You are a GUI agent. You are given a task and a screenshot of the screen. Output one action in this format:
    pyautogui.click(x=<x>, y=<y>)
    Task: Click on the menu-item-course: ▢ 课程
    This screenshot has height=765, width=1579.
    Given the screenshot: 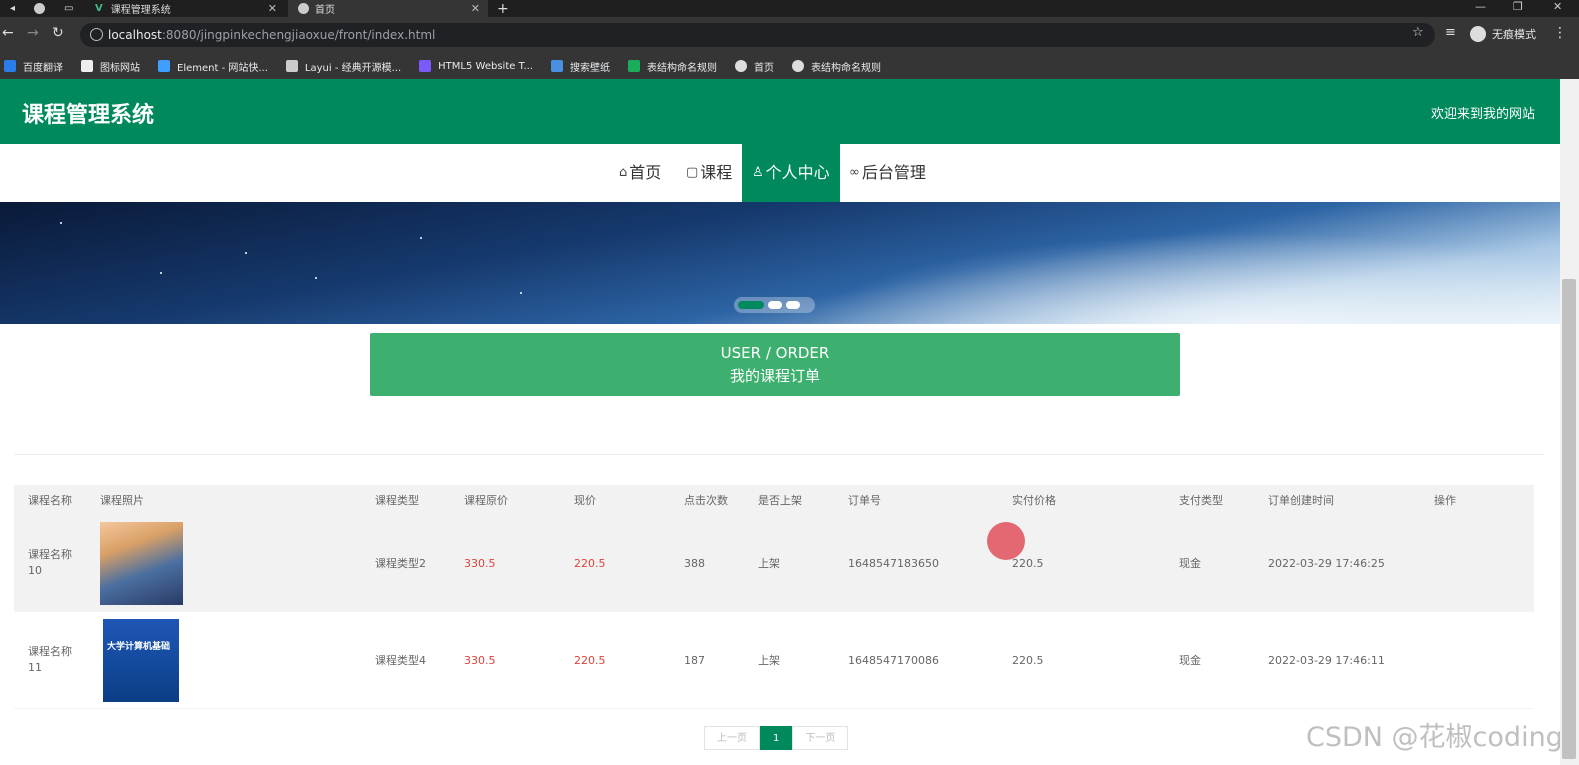 What is the action you would take?
    pyautogui.click(x=709, y=173)
    